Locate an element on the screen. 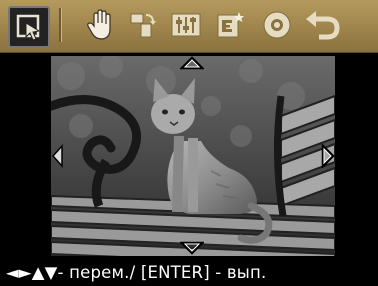  select-tool-button is located at coordinates (29, 27).